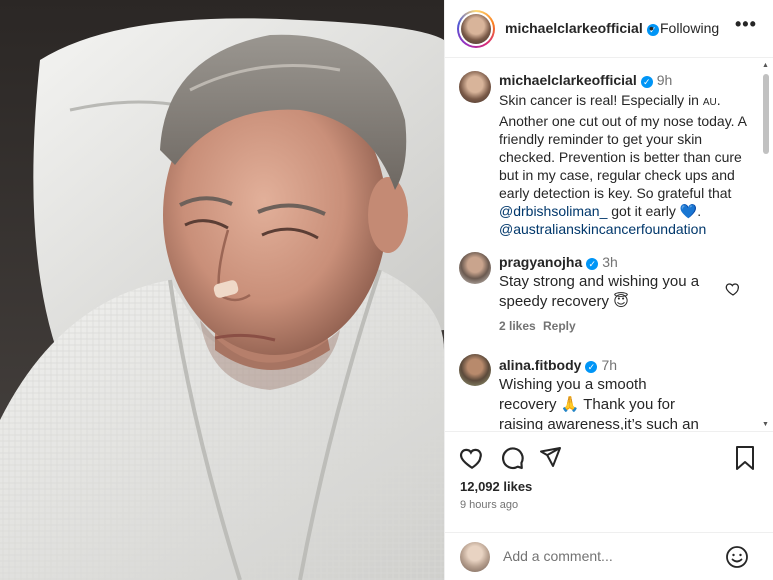  What do you see at coordinates (582, 28) in the screenshot?
I see `author-username: michaelclarkeofficial ✓` at bounding box center [582, 28].